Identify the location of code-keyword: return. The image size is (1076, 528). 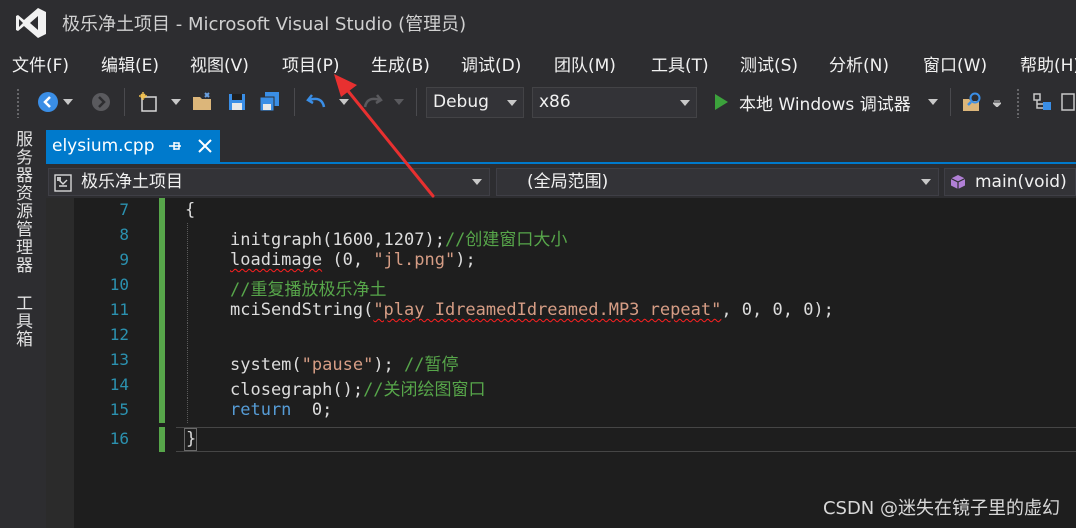
(261, 410).